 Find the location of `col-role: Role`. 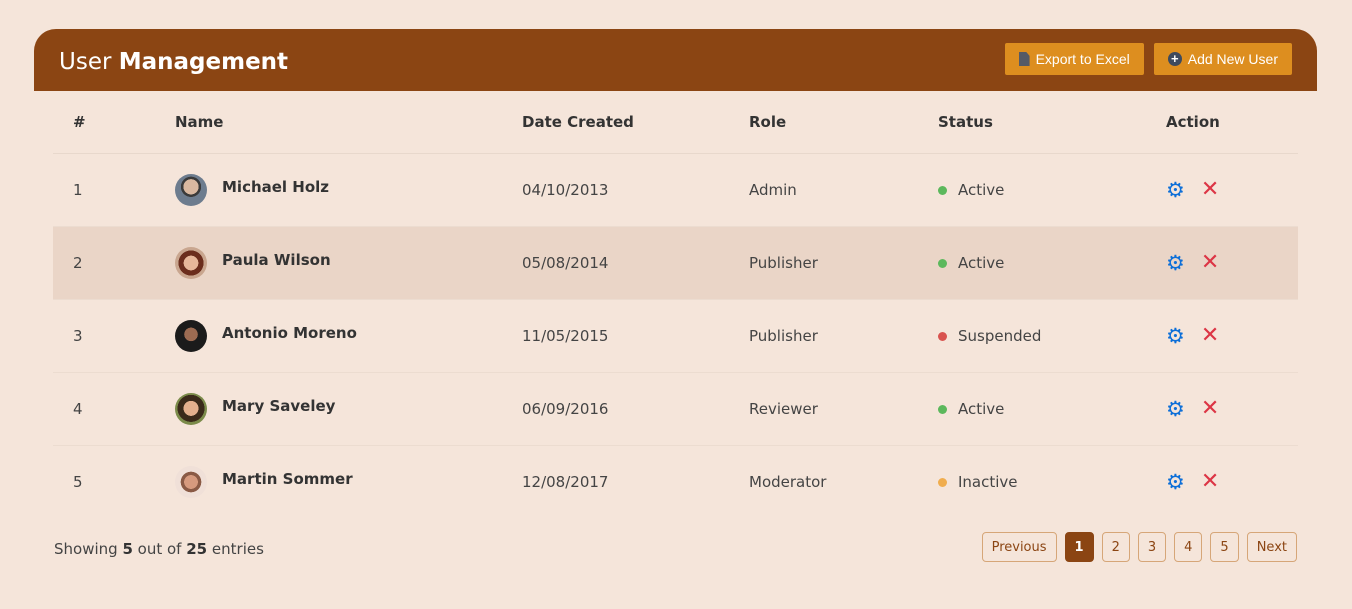

col-role: Role is located at coordinates (843, 122).